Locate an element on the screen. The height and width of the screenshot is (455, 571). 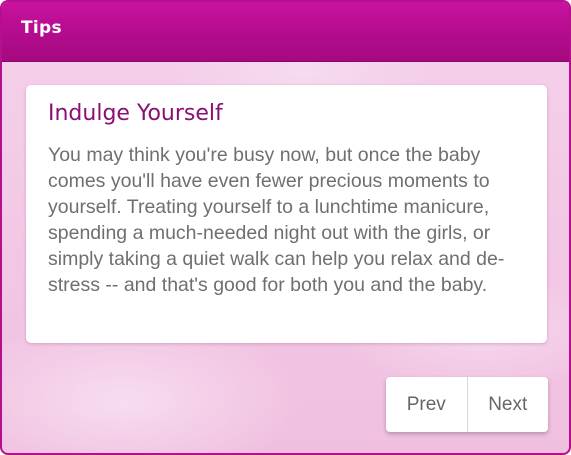
prev-button: Prev is located at coordinates (427, 404).